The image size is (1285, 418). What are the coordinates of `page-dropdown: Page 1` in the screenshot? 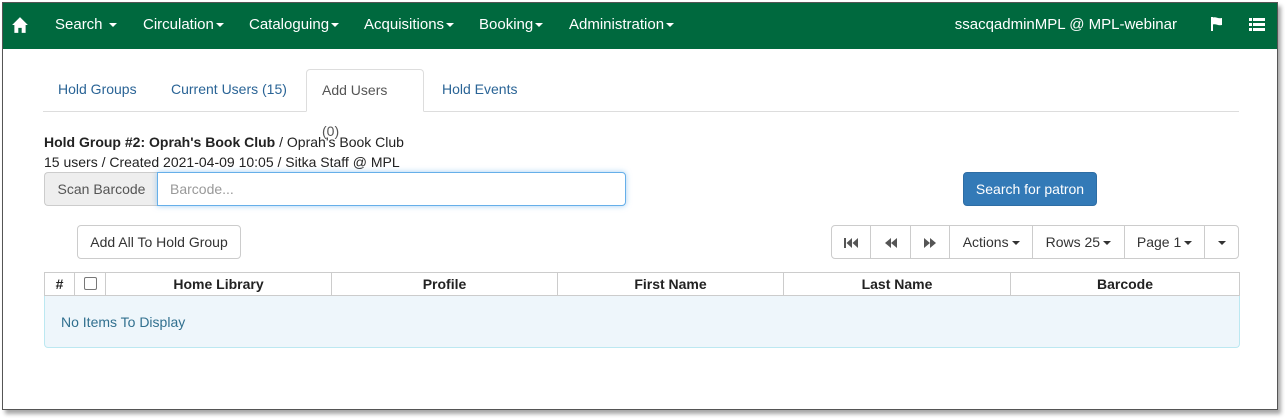 It's located at (1165, 242).